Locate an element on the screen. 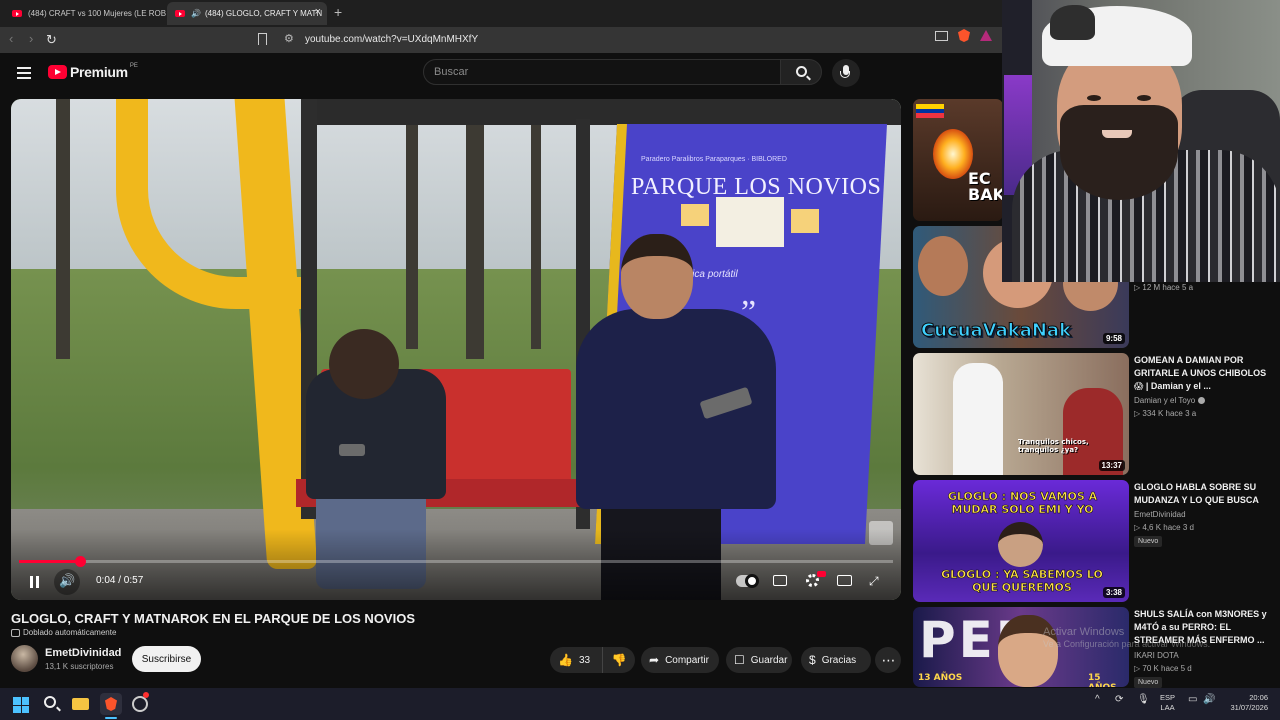 This screenshot has height=720, width=1280. recommendation-channel: EmetDivinidad is located at coordinates (1160, 514).